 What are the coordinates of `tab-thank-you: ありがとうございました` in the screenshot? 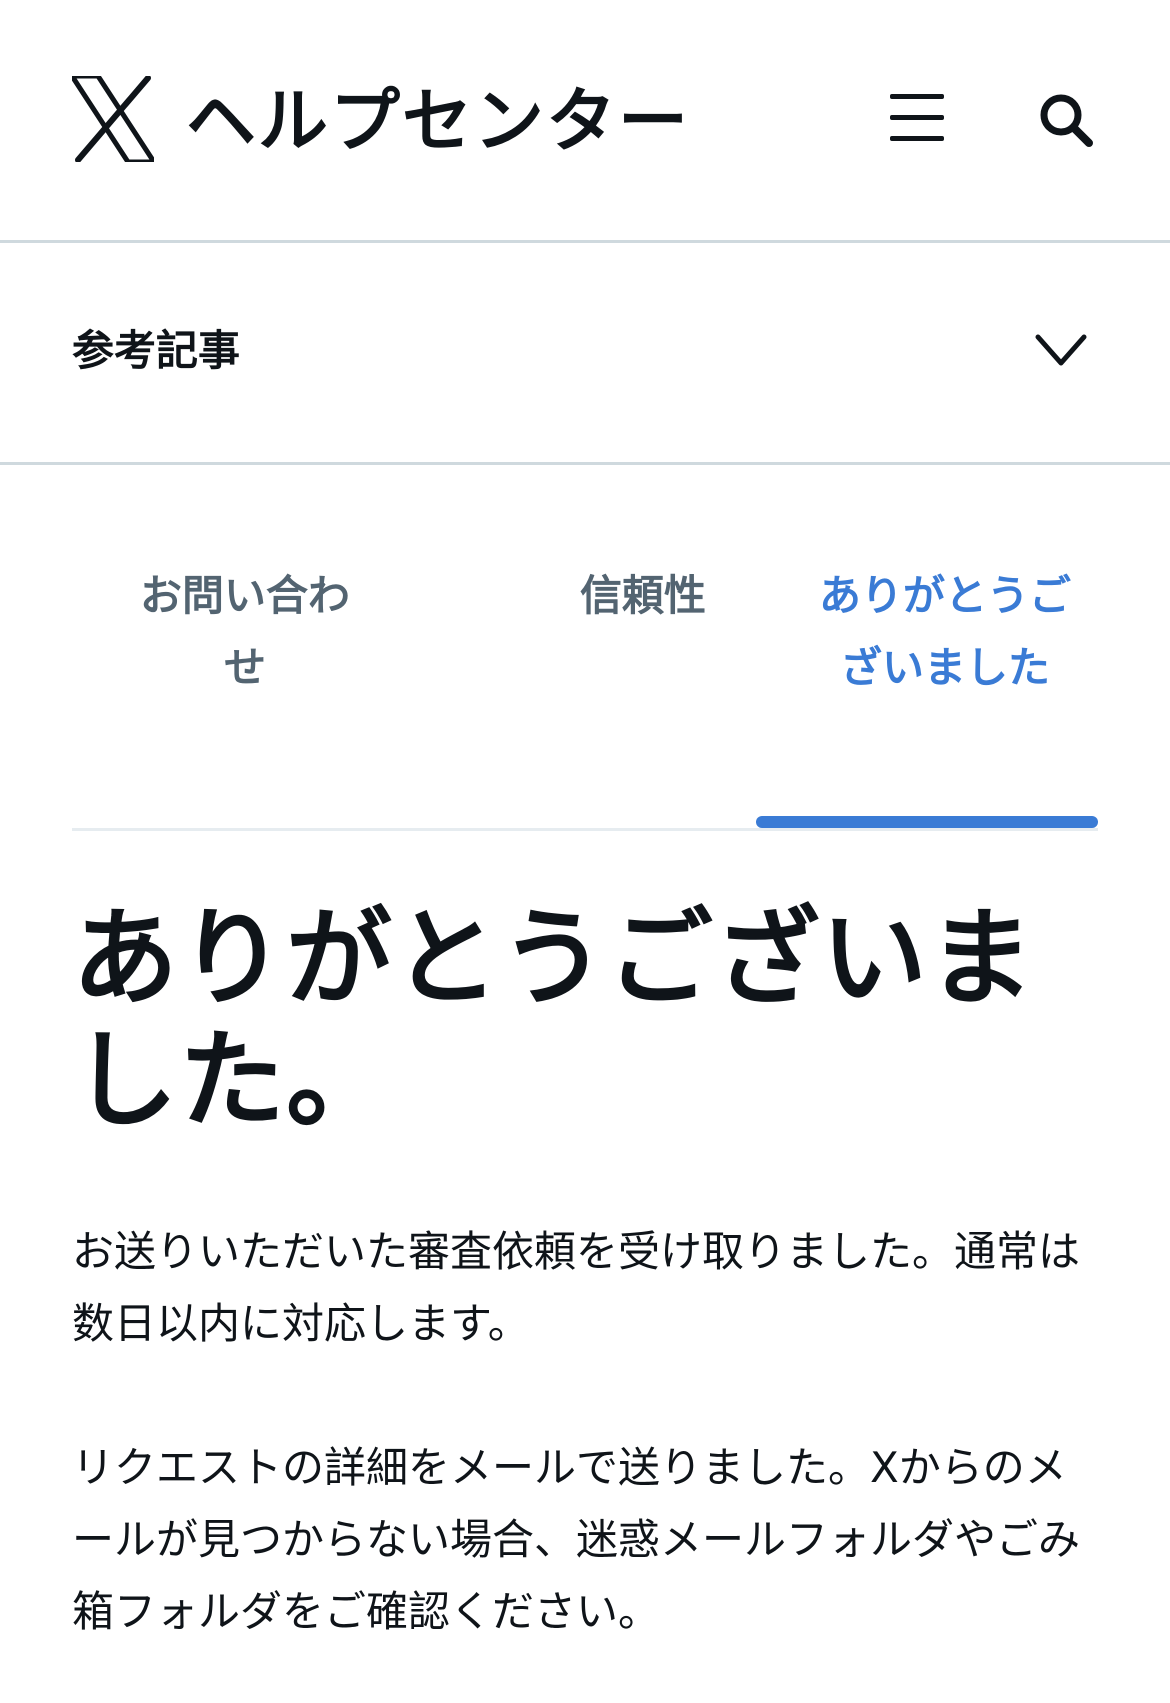 It's located at (945, 632).